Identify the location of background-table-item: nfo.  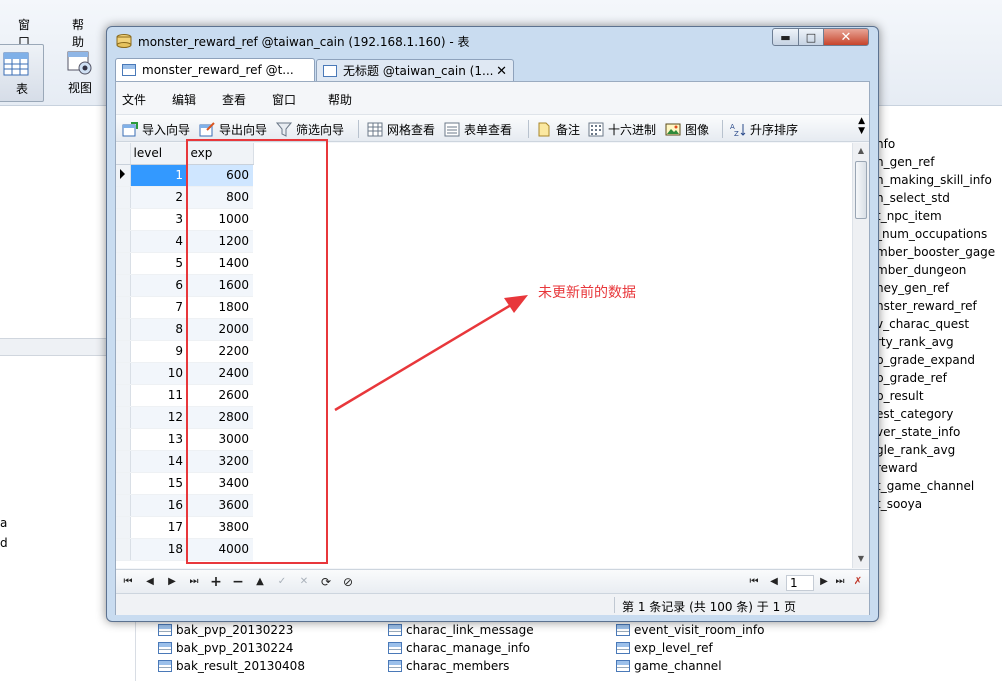
(939, 145).